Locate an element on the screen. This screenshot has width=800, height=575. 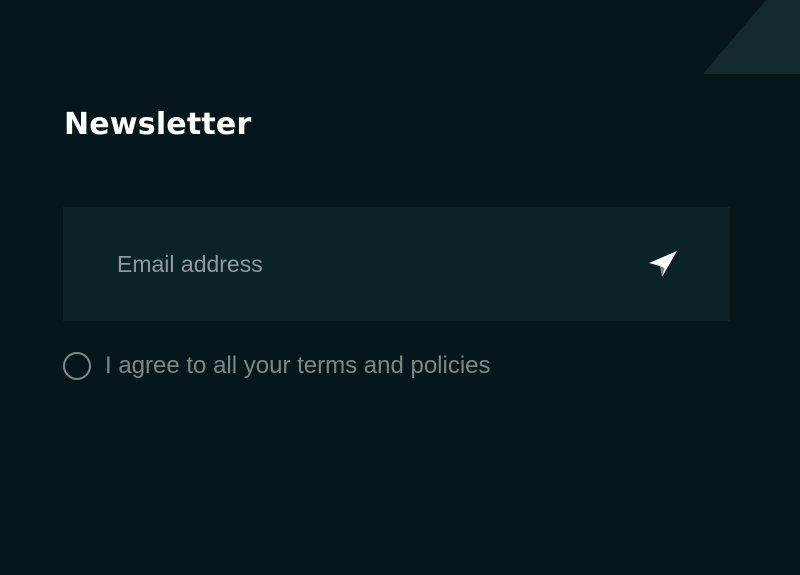
email-input is located at coordinates (343, 264).